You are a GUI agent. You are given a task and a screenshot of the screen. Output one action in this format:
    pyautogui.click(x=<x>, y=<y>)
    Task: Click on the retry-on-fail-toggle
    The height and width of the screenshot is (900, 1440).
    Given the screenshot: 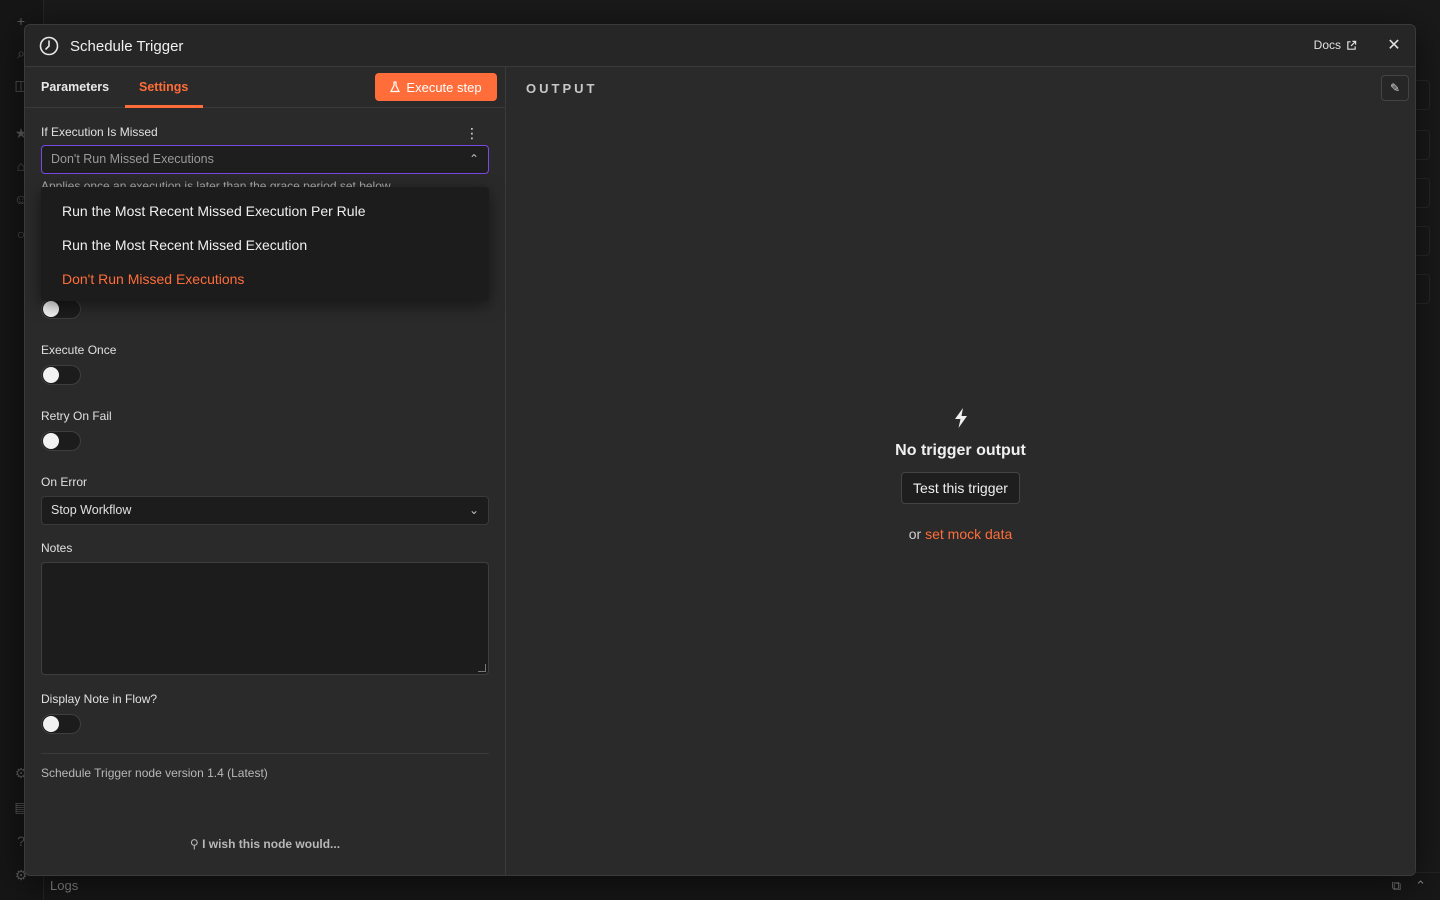 What is the action you would take?
    pyautogui.click(x=61, y=441)
    